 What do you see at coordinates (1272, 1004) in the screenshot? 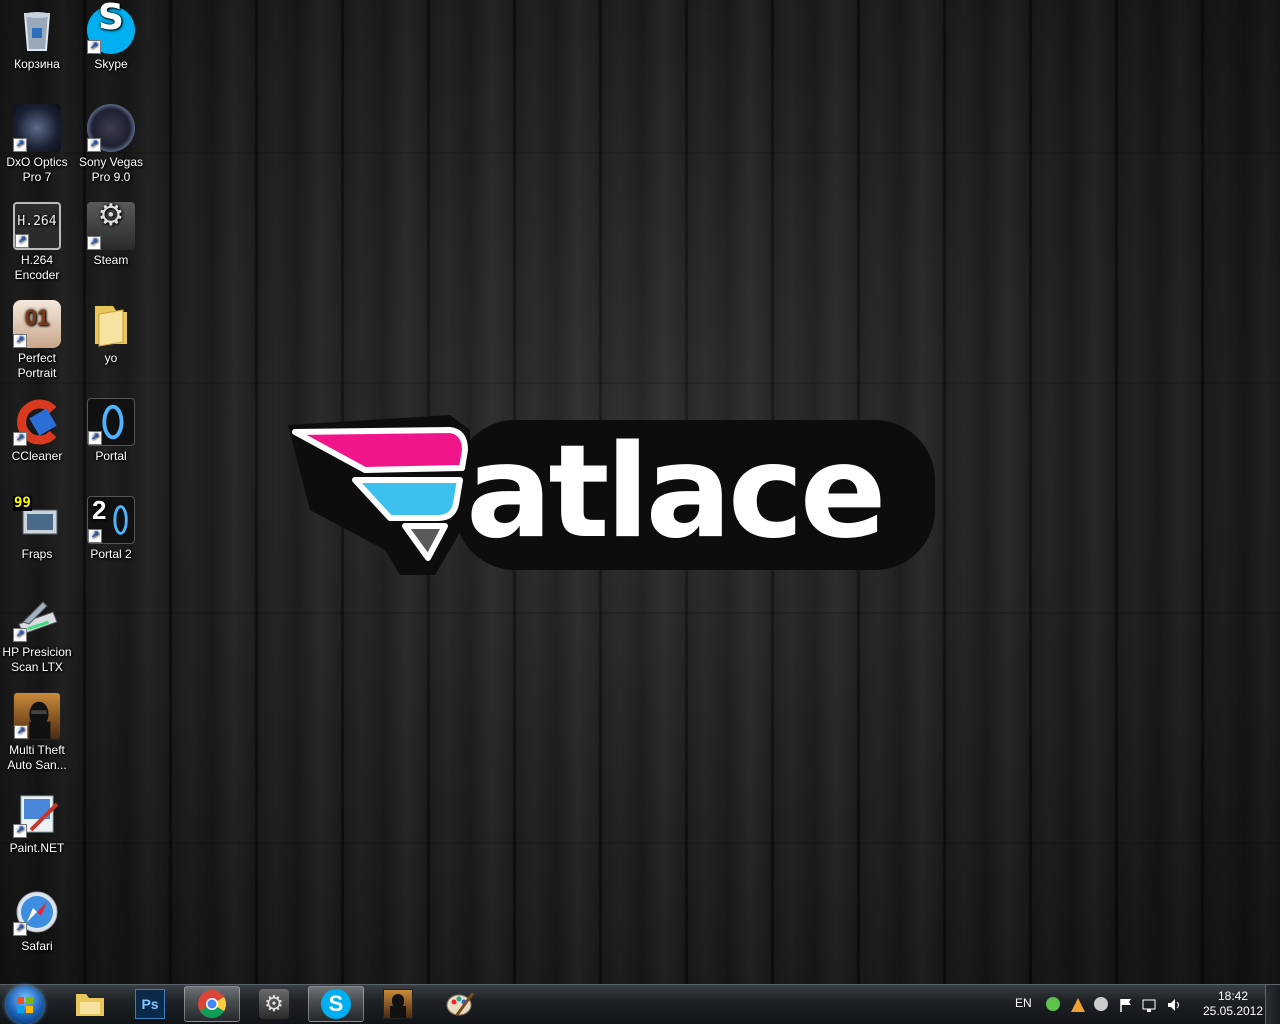
I see `show-desktop-button` at bounding box center [1272, 1004].